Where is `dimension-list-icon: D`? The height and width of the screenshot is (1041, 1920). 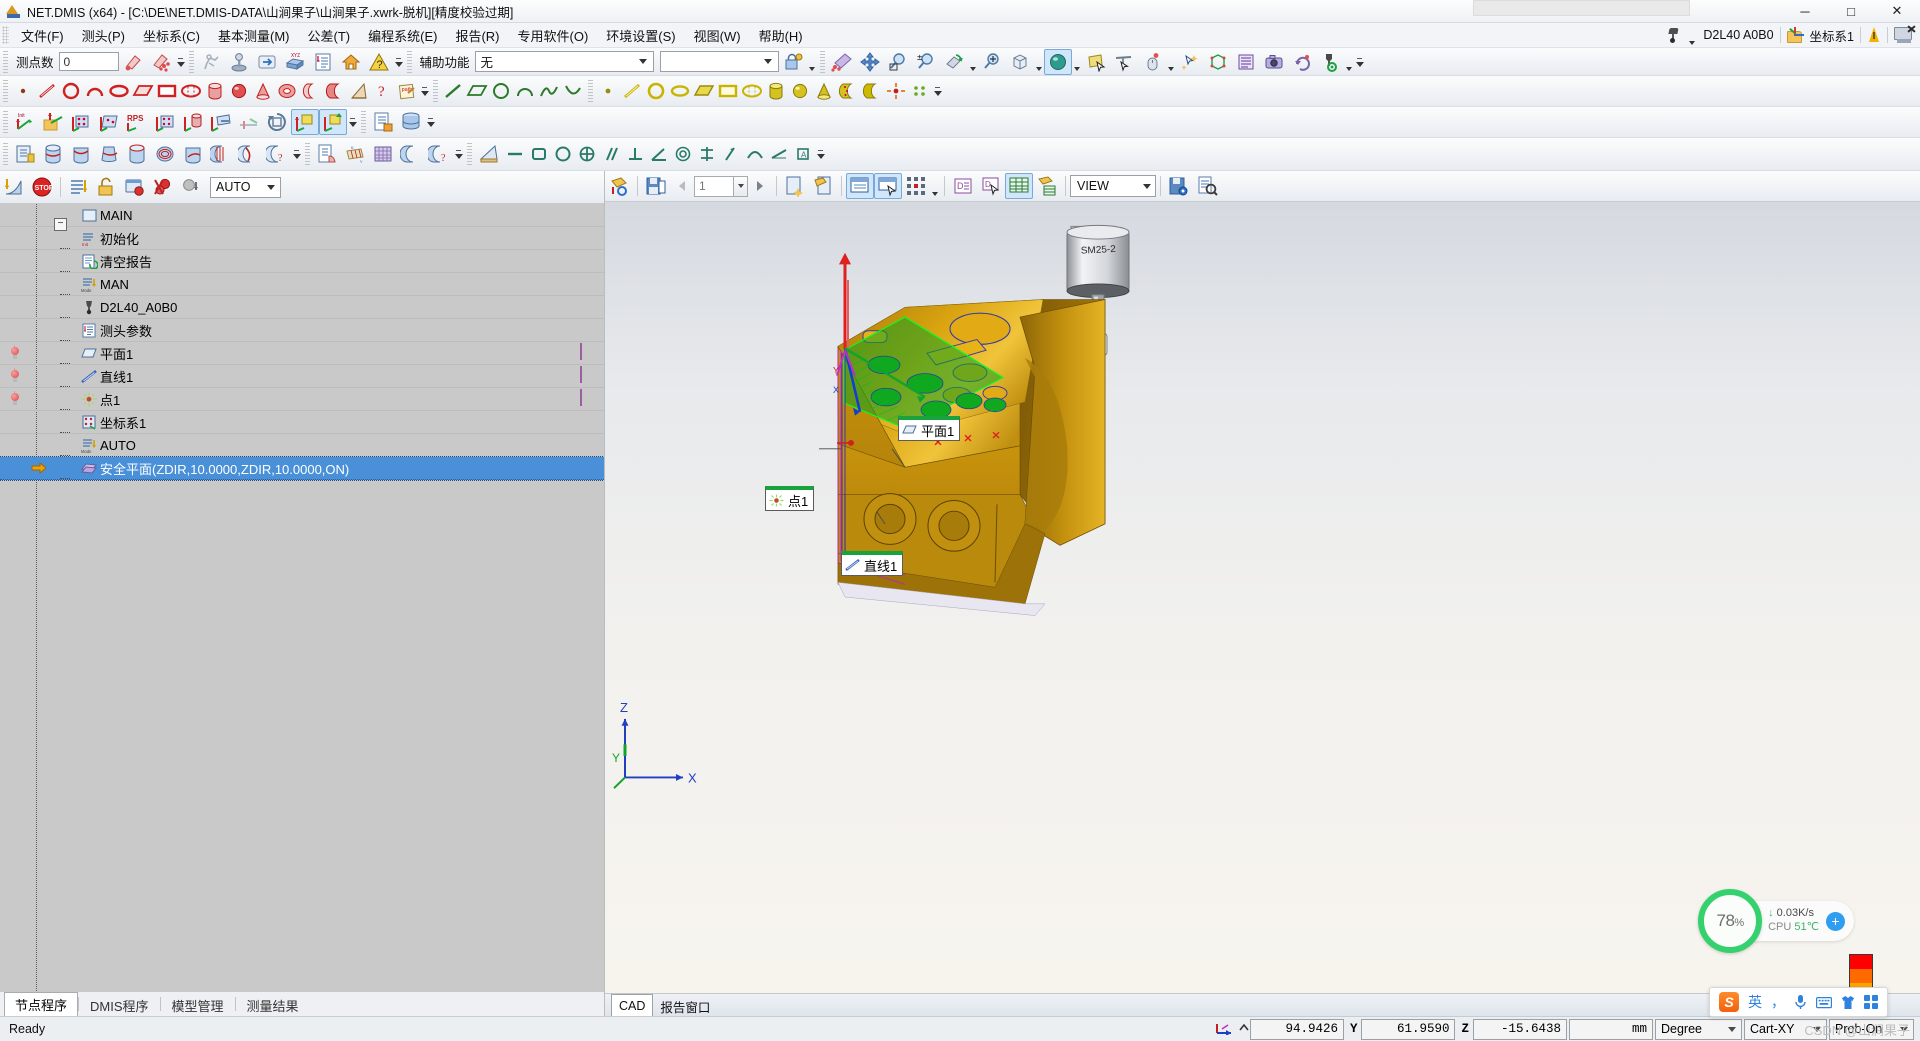 dimension-list-icon: D is located at coordinates (963, 186).